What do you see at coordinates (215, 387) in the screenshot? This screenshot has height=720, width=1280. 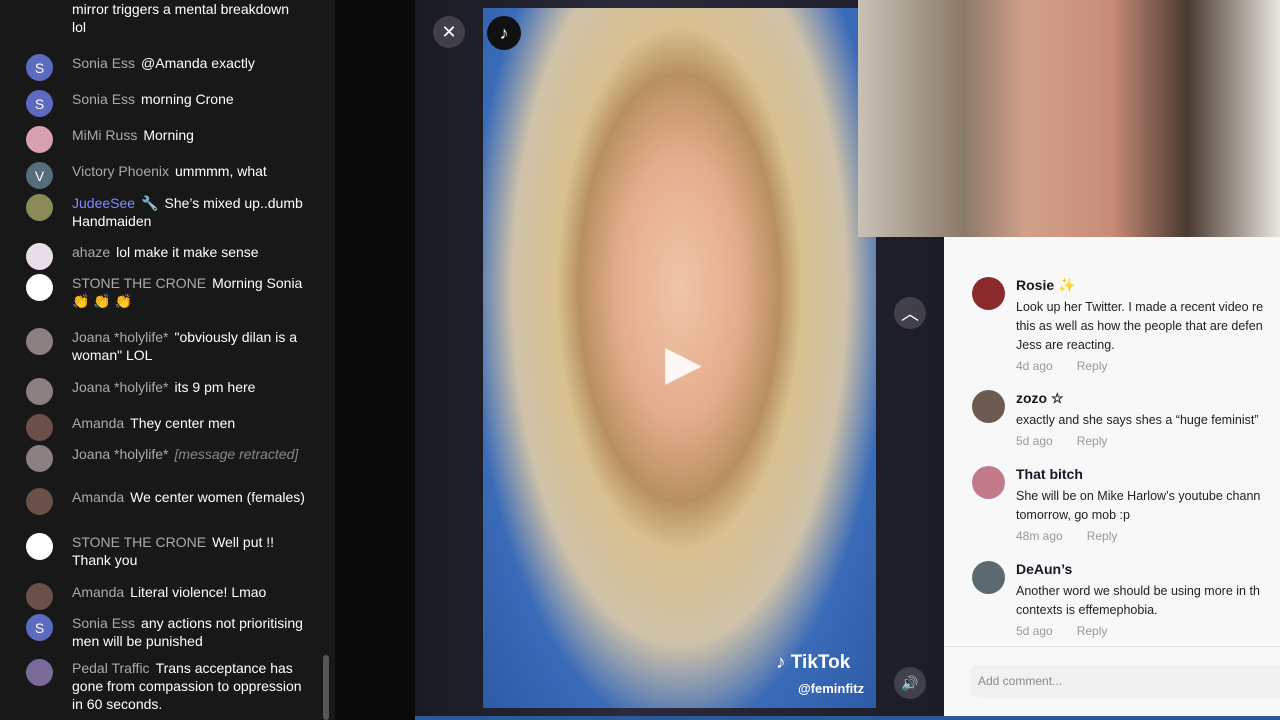 I see `chat-text: its 9 pm here` at bounding box center [215, 387].